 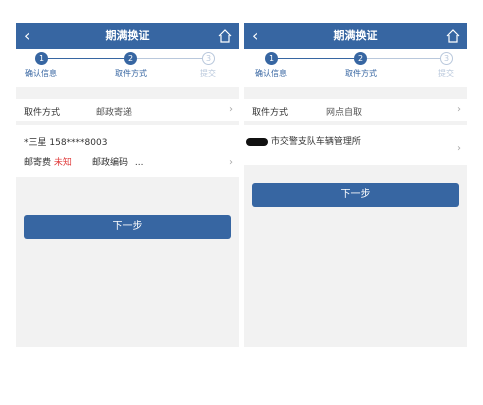 What do you see at coordinates (38, 163) in the screenshot?
I see `postage-fee-label: 邮寄费` at bounding box center [38, 163].